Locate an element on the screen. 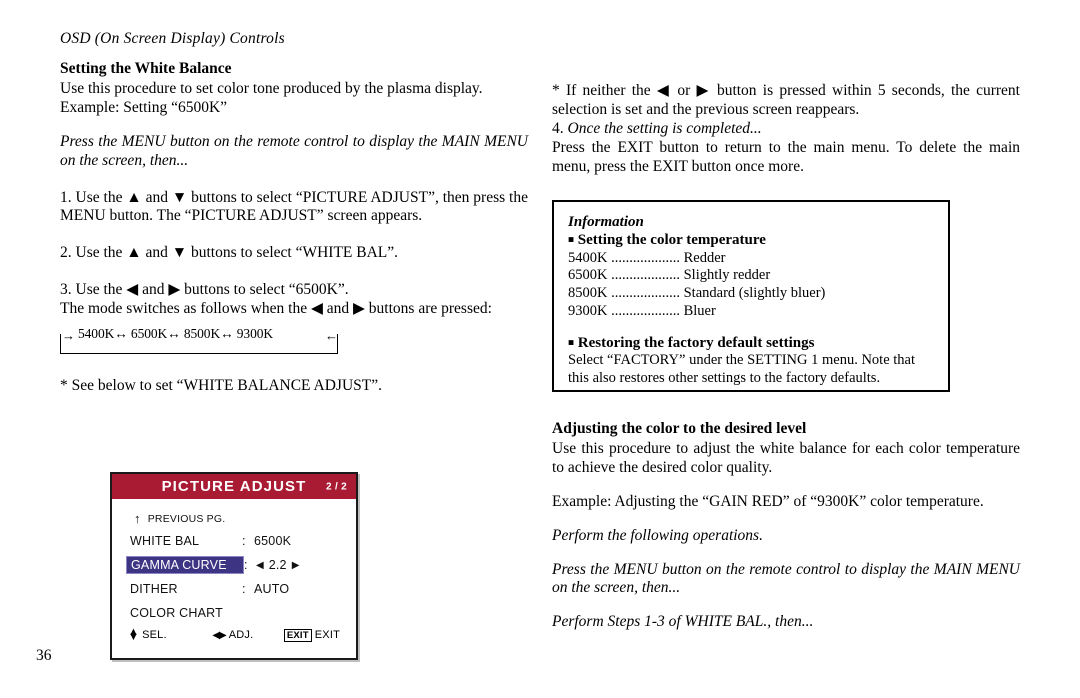 This screenshot has height=698, width=1080. exit-key-icon: EXIT is located at coordinates (297, 635).